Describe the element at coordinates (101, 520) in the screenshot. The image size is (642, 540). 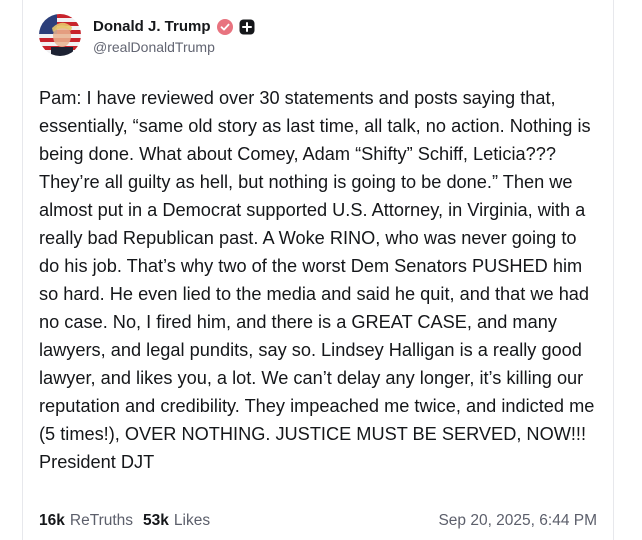
I see `retruths-label: ReTruths` at that location.